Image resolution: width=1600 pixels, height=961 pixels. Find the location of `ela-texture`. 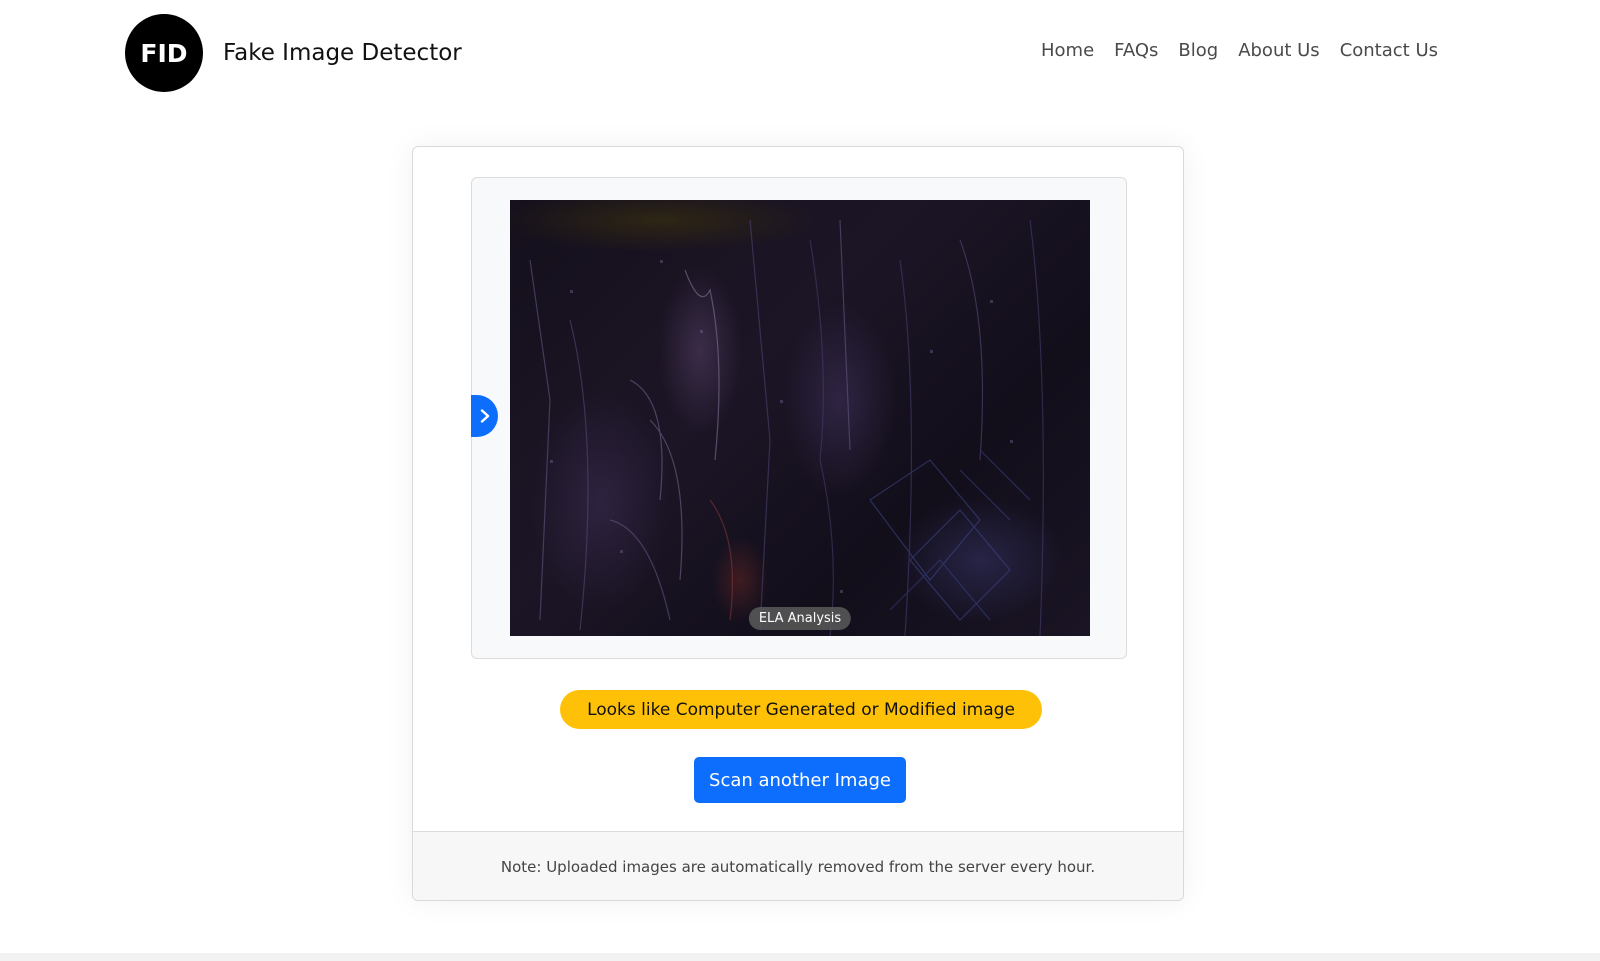

ela-texture is located at coordinates (786, 427).